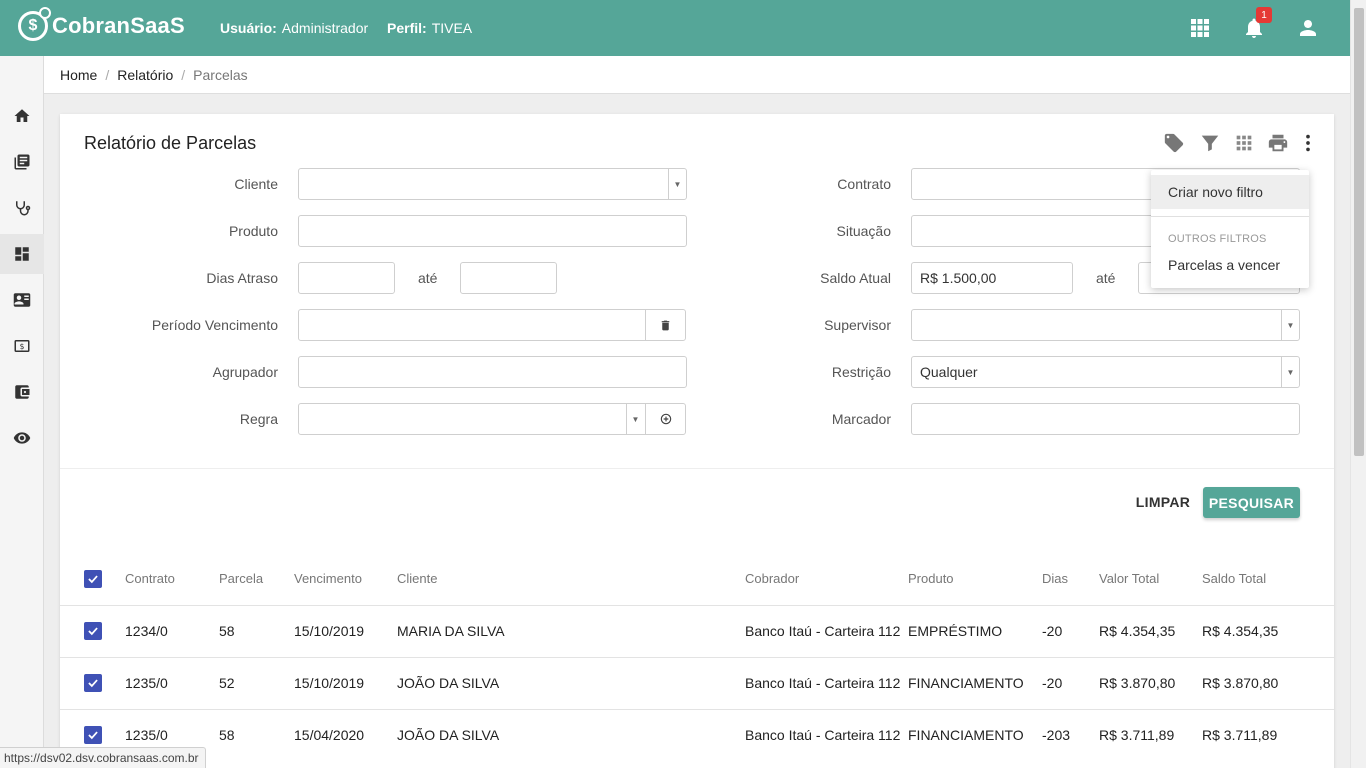  What do you see at coordinates (508, 278) in the screenshot?
I see `dias-atraso-to-input` at bounding box center [508, 278].